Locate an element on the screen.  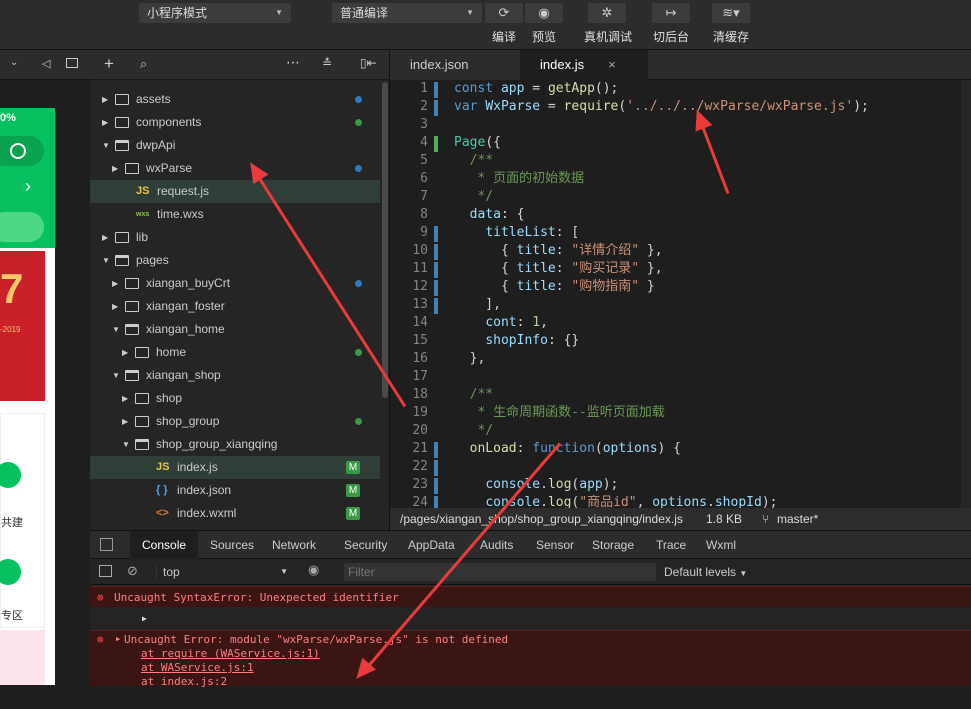
coop-icon is located at coordinates (10, 475).